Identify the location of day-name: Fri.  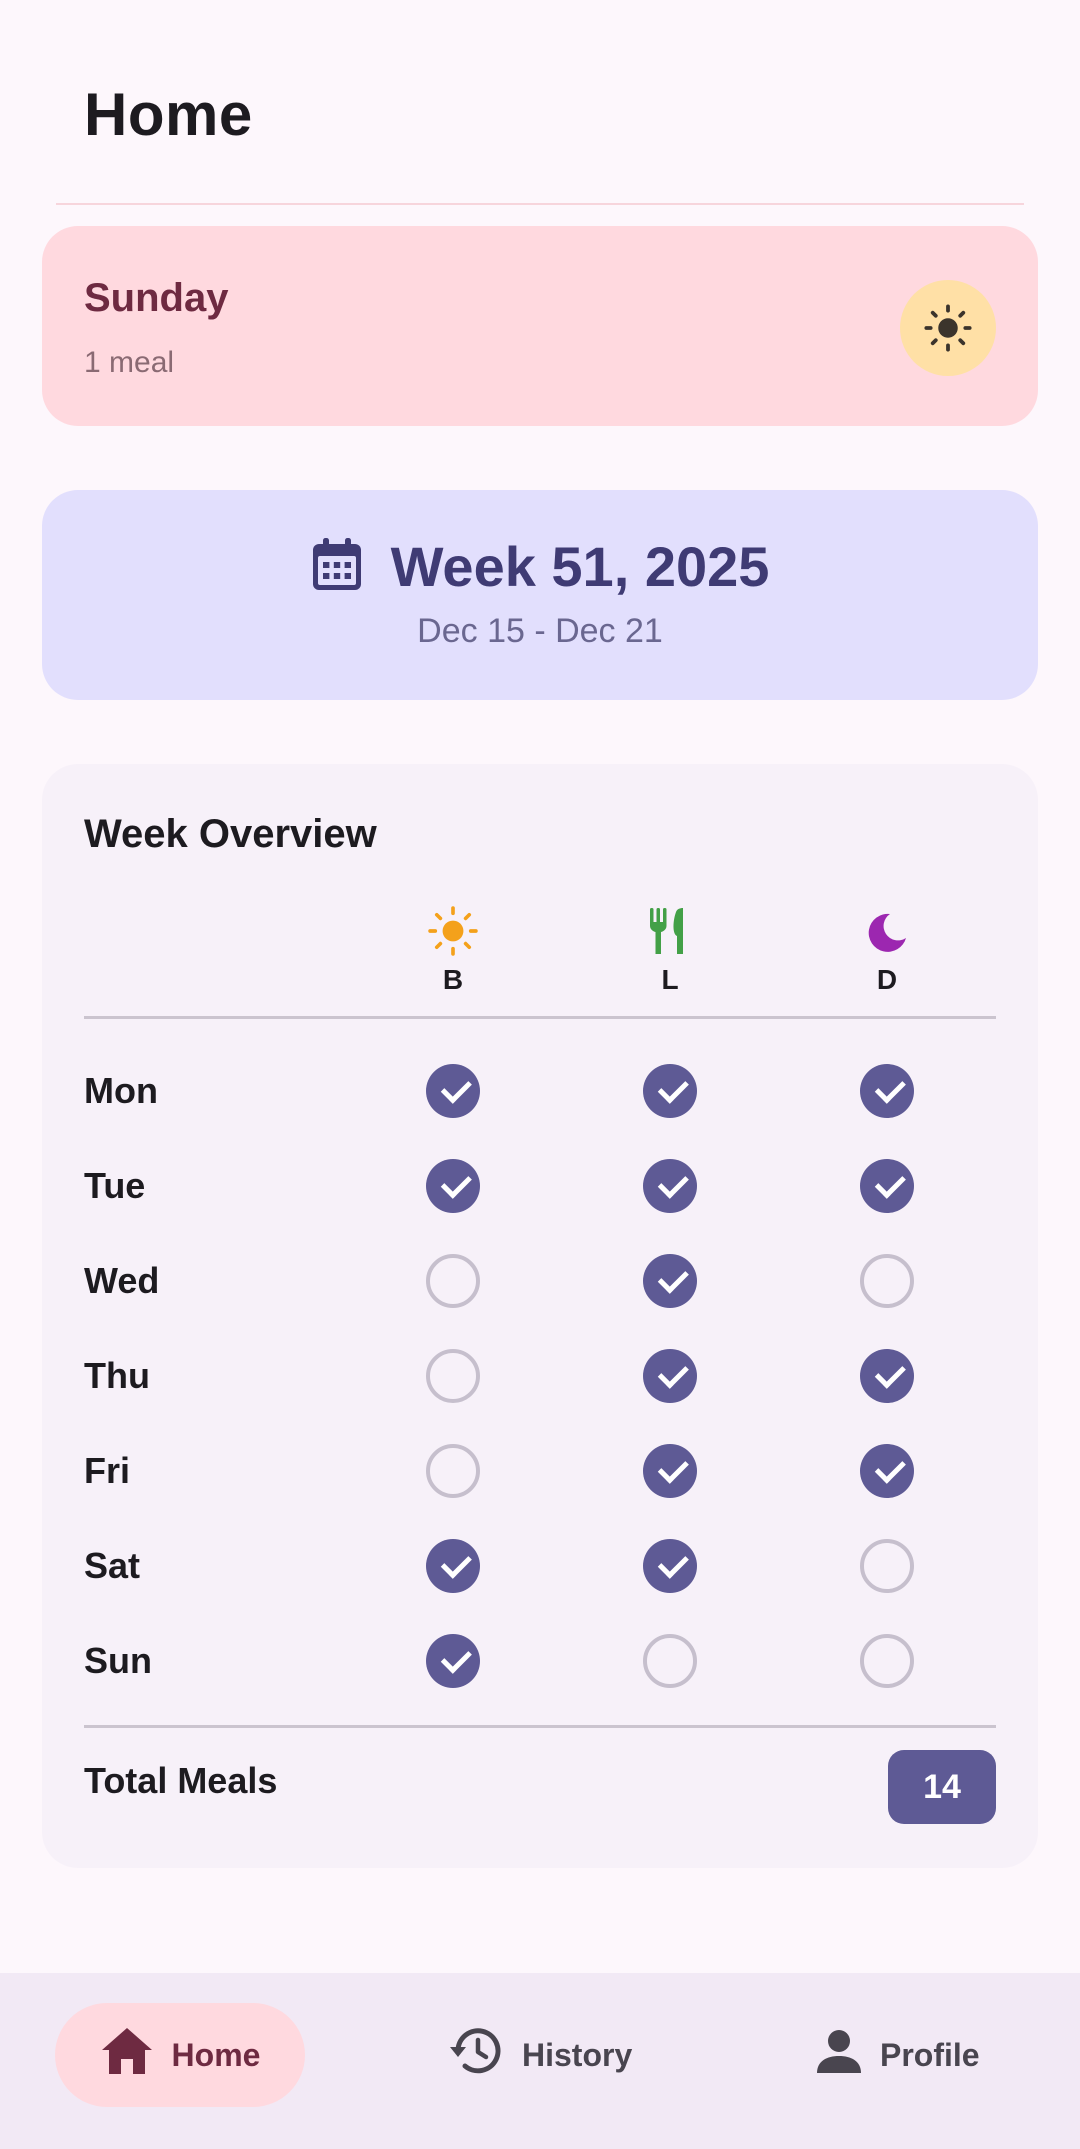
(107, 1470).